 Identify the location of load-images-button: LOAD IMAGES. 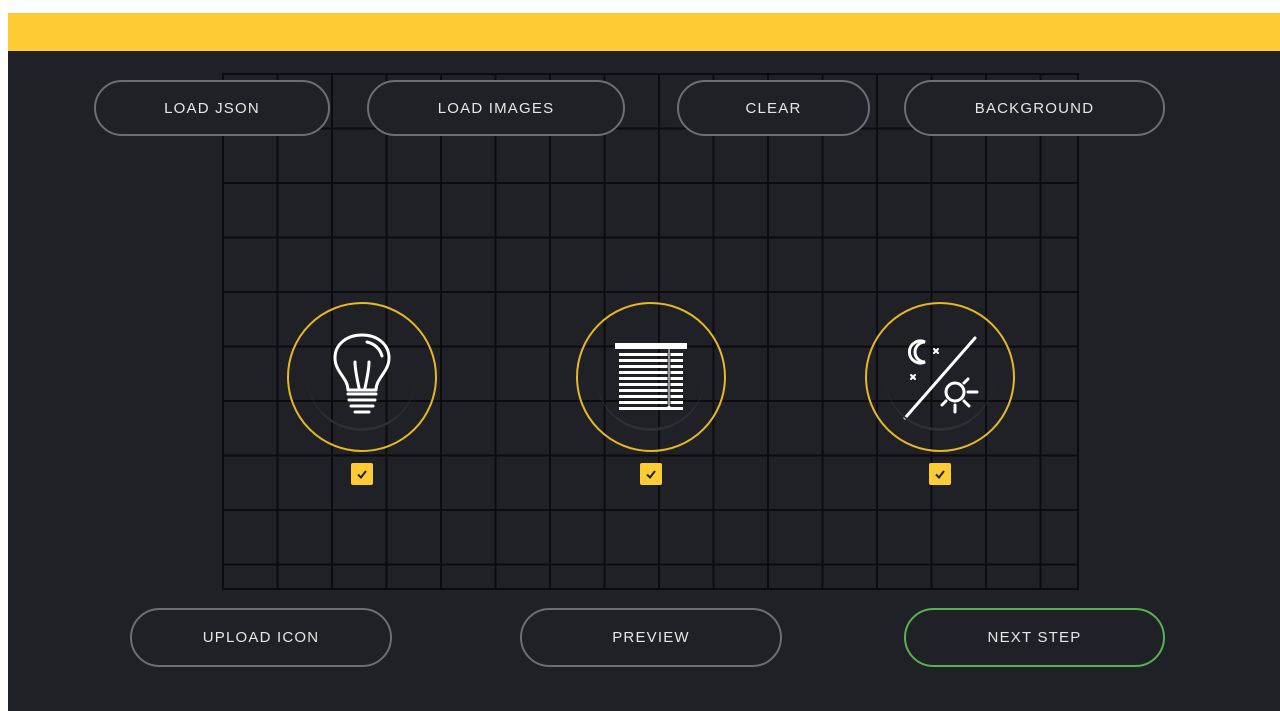
(496, 108).